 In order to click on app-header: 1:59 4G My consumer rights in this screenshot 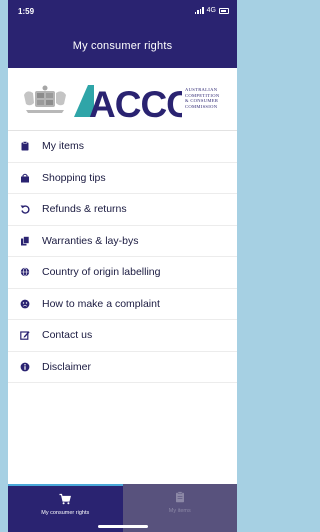, I will do `click(122, 34)`.